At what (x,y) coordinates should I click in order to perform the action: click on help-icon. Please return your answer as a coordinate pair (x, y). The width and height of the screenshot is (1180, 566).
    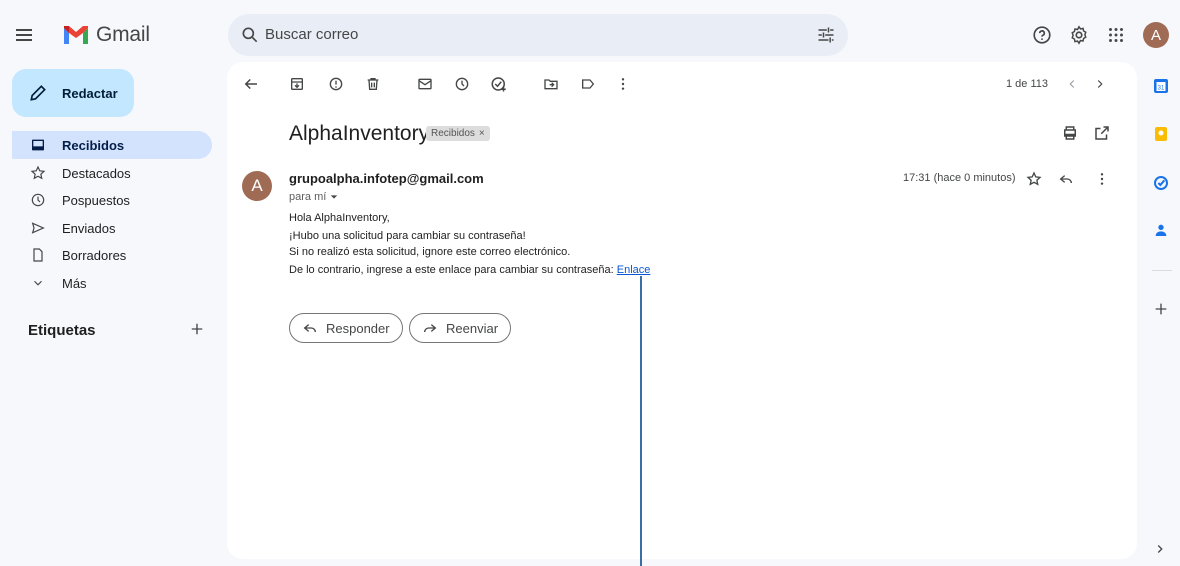
    Looking at the image, I should click on (1042, 35).